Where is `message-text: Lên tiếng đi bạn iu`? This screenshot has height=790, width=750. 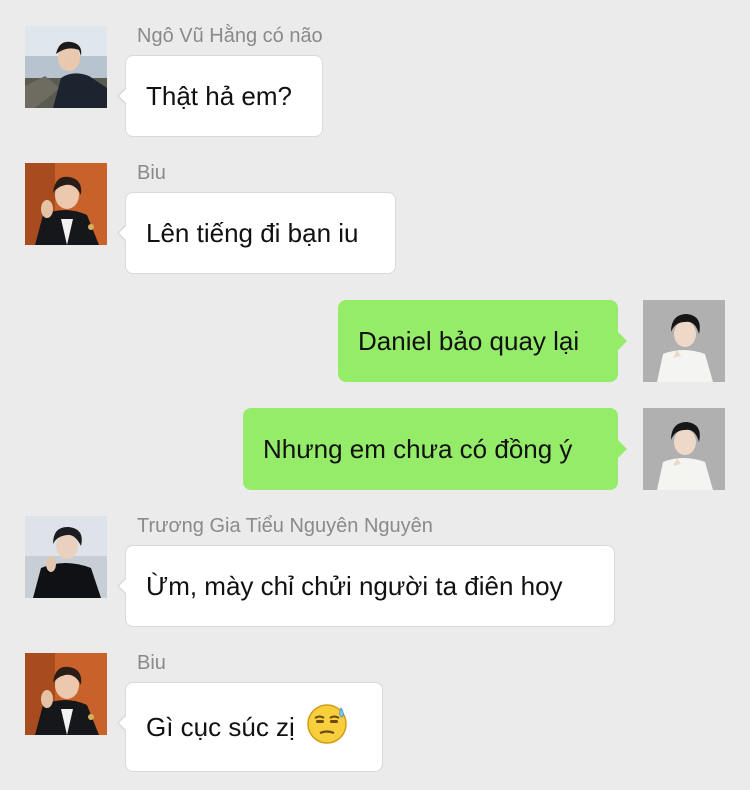 message-text: Lên tiếng đi bạn iu is located at coordinates (252, 232).